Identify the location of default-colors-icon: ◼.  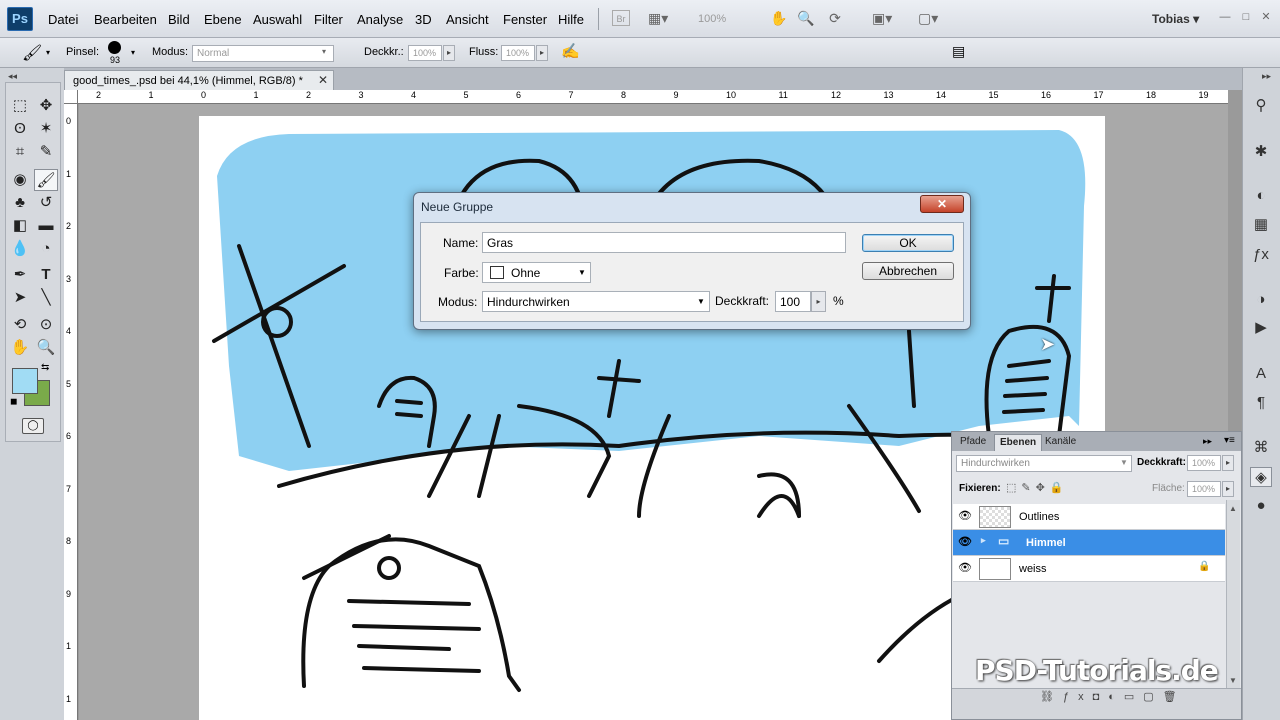
(13, 401).